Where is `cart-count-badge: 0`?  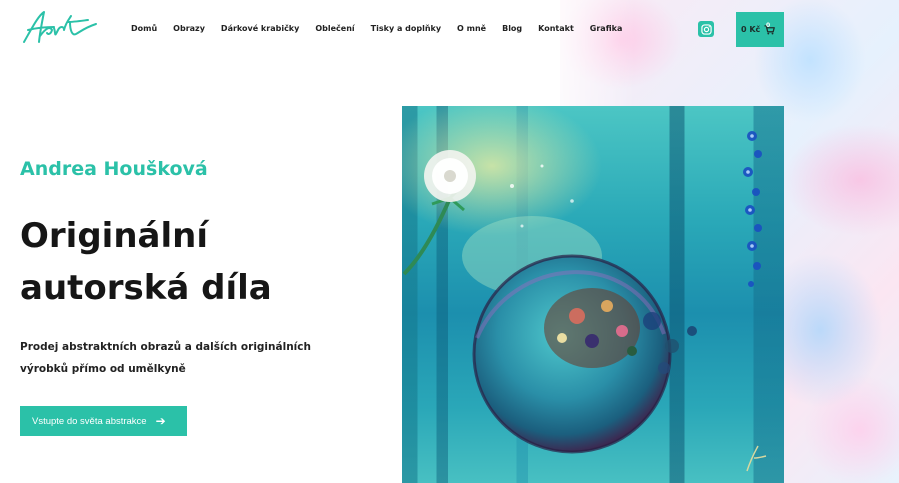
cart-count-badge: 0 is located at coordinates (768, 25).